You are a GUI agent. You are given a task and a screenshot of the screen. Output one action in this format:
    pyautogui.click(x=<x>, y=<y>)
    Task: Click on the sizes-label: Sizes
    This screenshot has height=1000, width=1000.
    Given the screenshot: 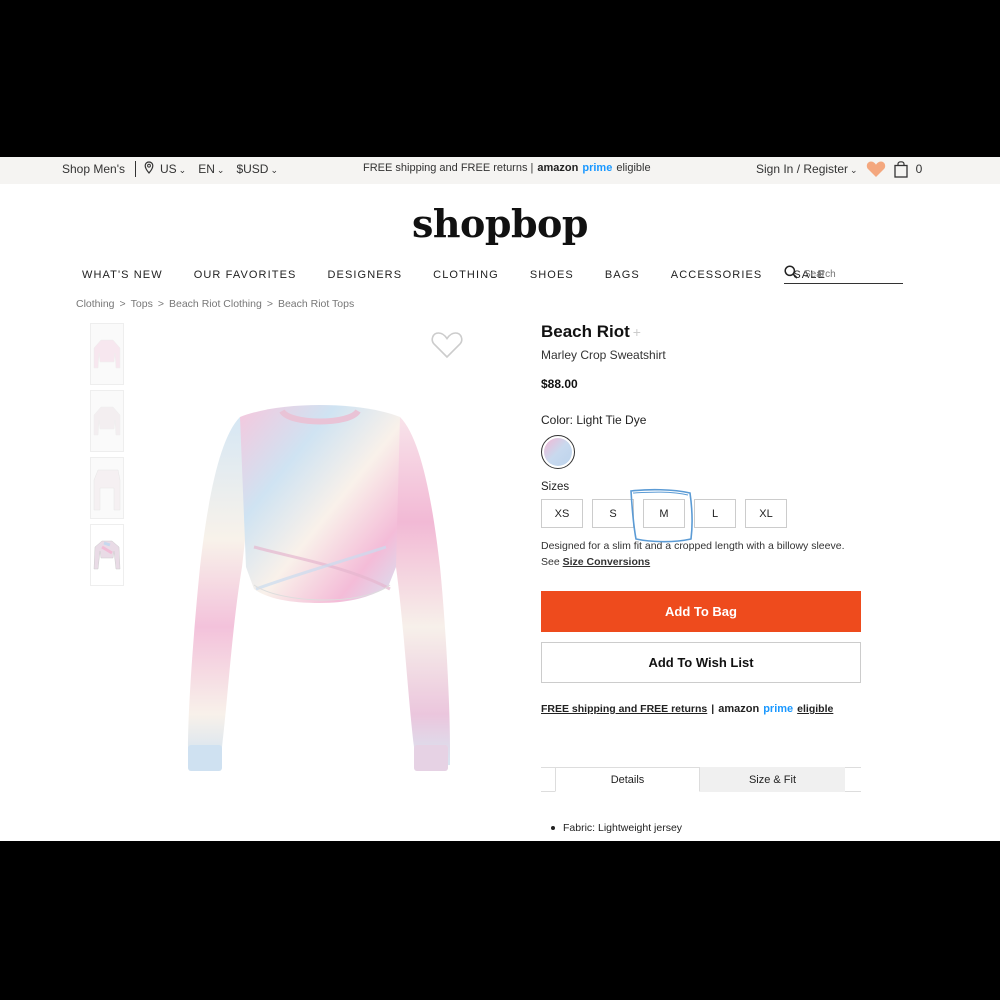 What is the action you would take?
    pyautogui.click(x=555, y=487)
    